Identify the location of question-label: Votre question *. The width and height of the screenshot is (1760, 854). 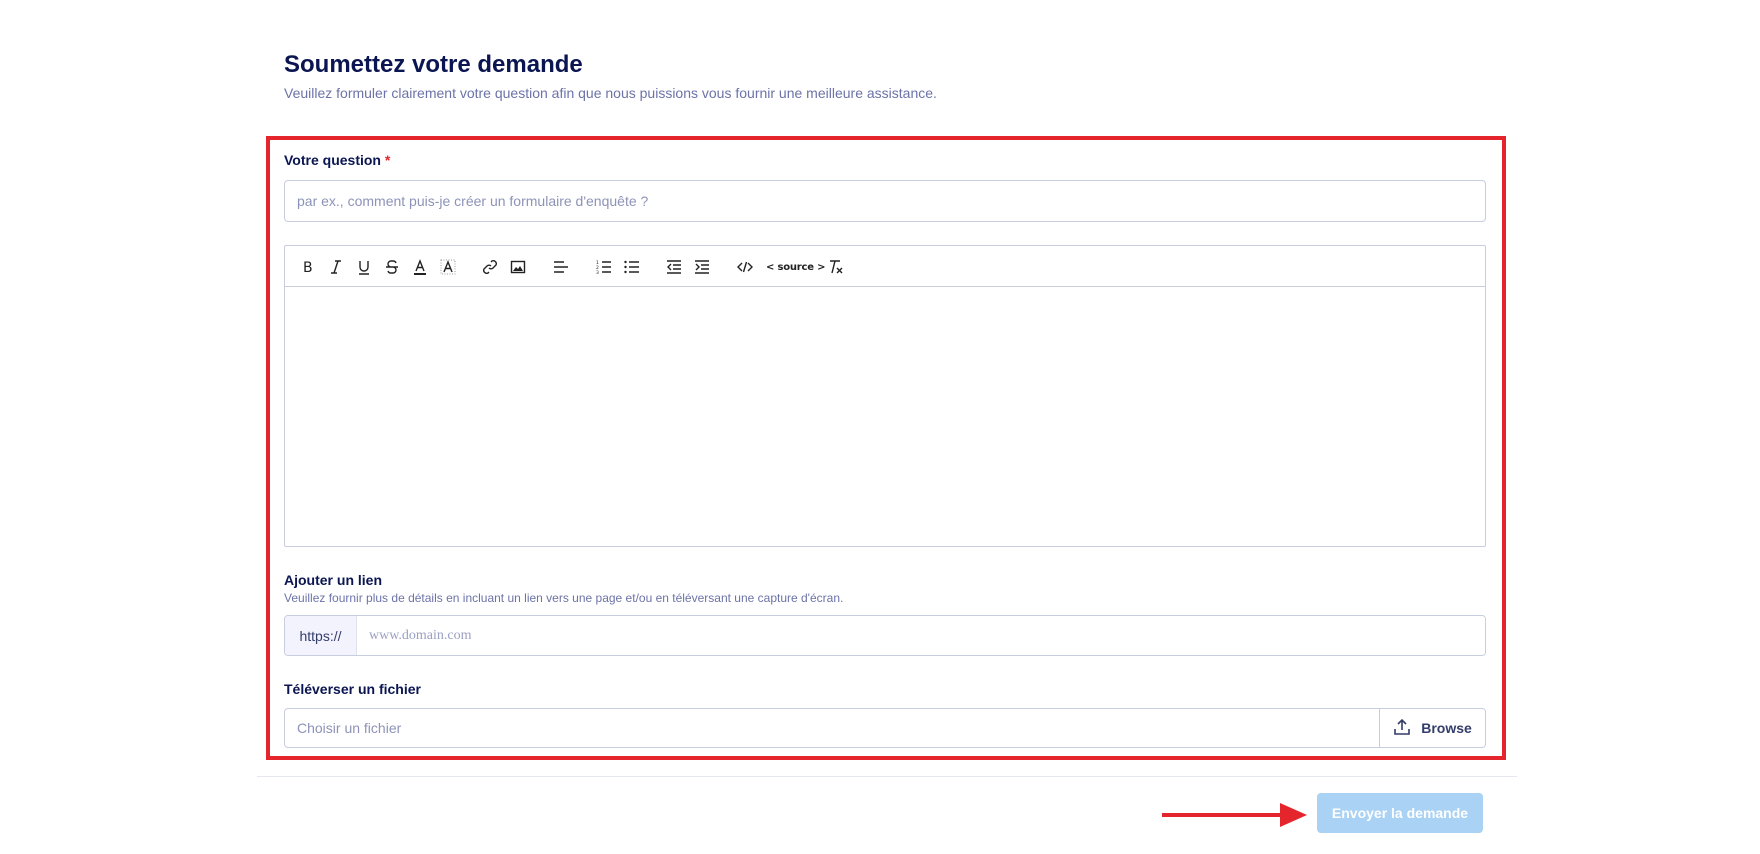
(337, 160).